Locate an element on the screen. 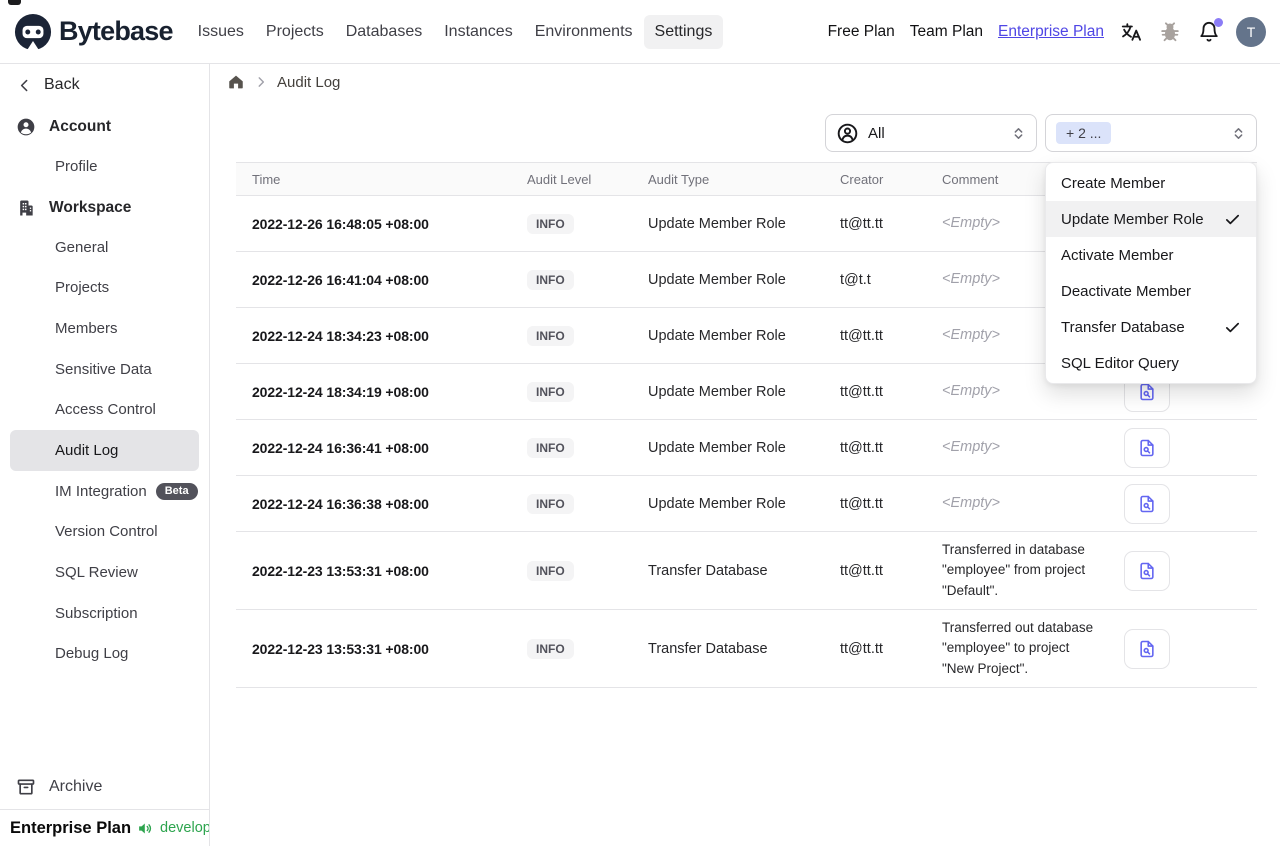  menu-item-transfer-database: Transfer Database is located at coordinates (1151, 327).